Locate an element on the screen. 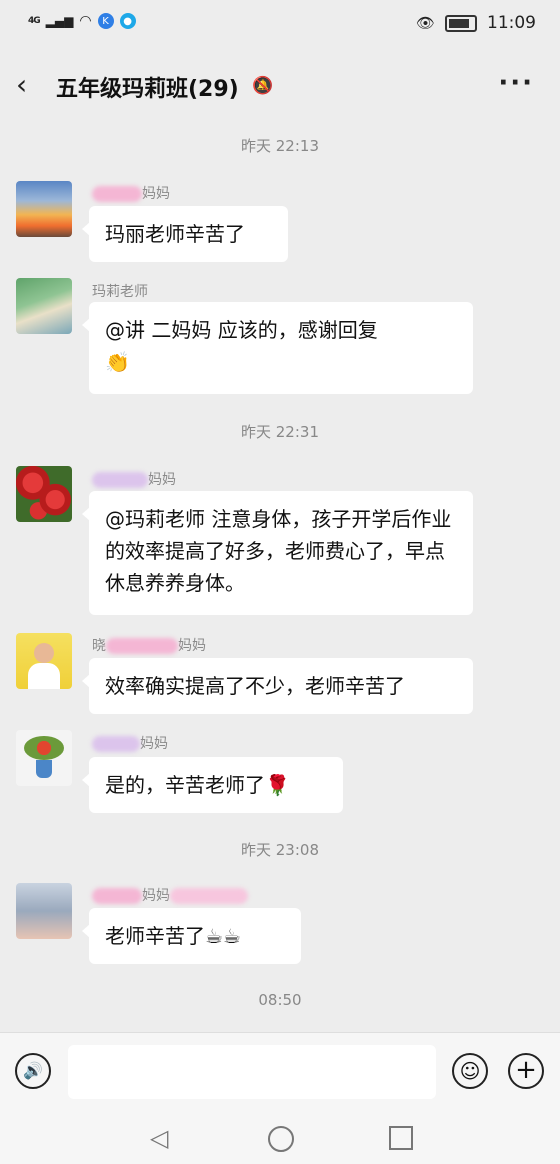 Image resolution: width=560 pixels, height=1164 pixels. input-bar: 🔊 ☺ + is located at coordinates (280, 1072).